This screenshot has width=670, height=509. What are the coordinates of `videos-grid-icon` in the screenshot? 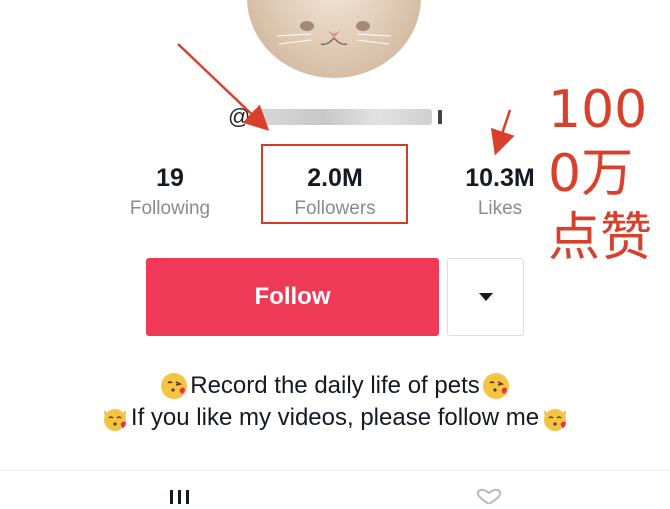 It's located at (179, 497).